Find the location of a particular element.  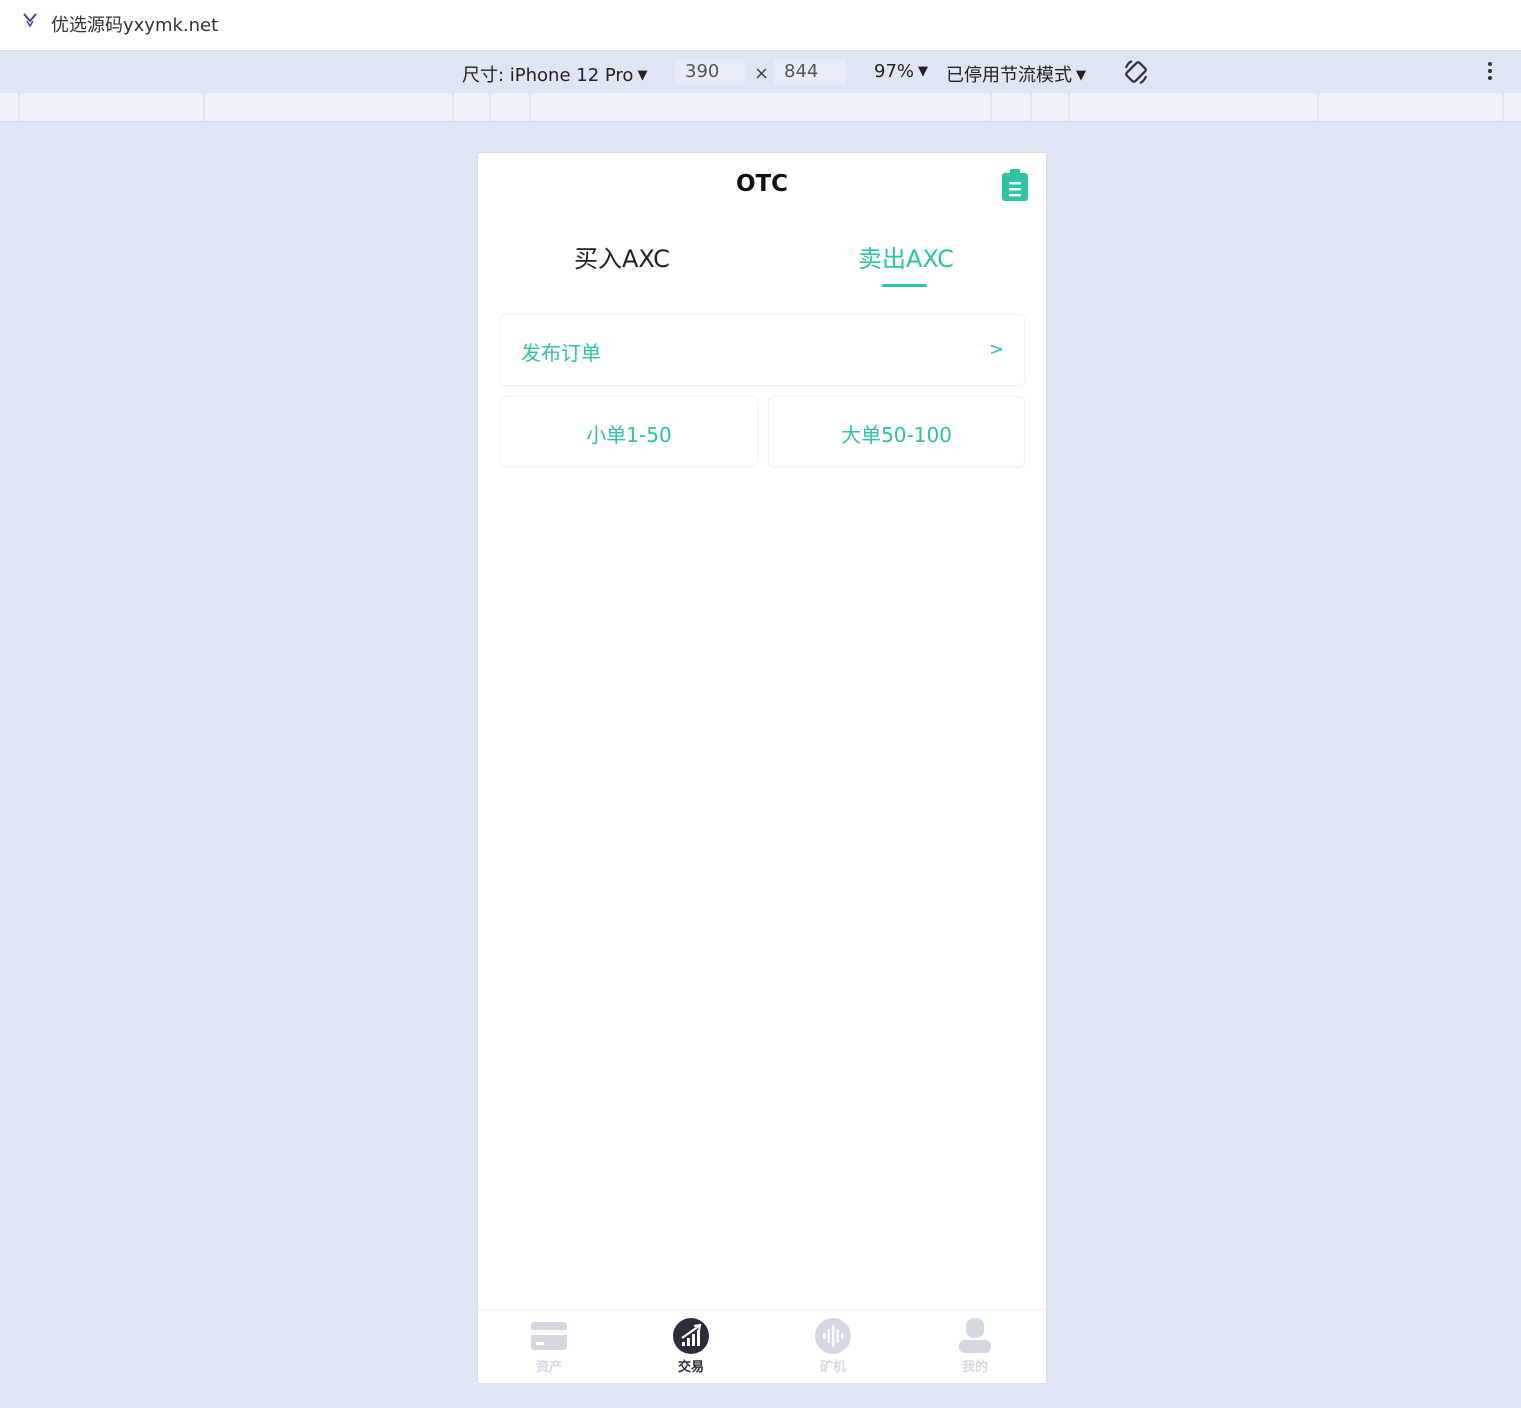

large-order-button: 大单50-100 is located at coordinates (896, 431).